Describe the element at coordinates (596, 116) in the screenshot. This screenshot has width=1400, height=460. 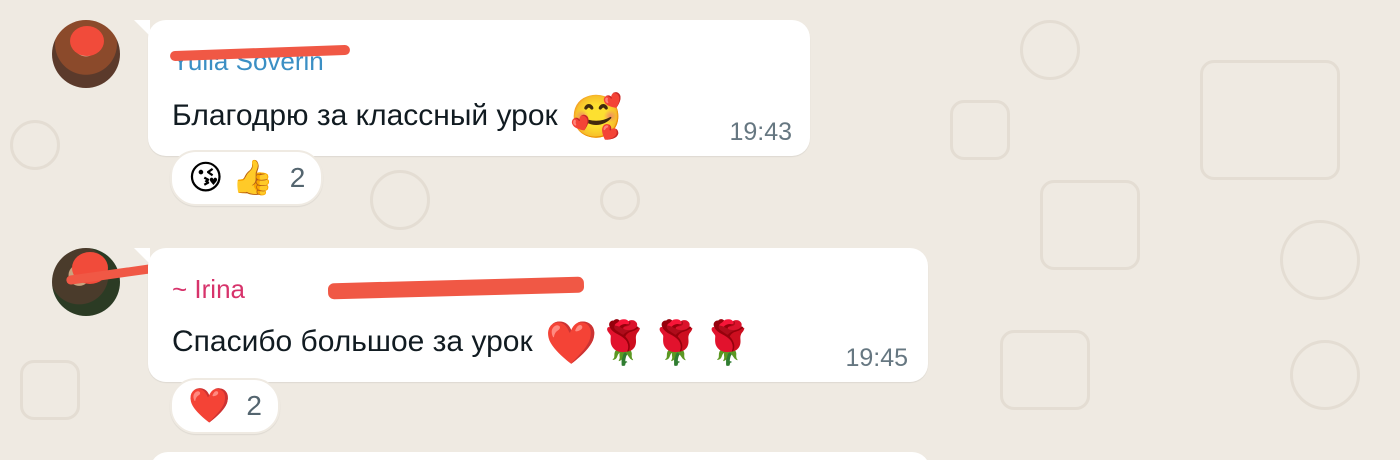
I see `smiling-face-with-hearts-emoji: 🥰` at that location.